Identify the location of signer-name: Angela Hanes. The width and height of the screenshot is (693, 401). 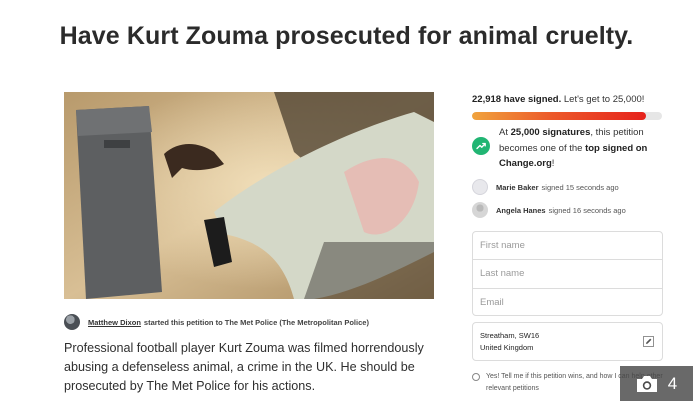
(521, 210).